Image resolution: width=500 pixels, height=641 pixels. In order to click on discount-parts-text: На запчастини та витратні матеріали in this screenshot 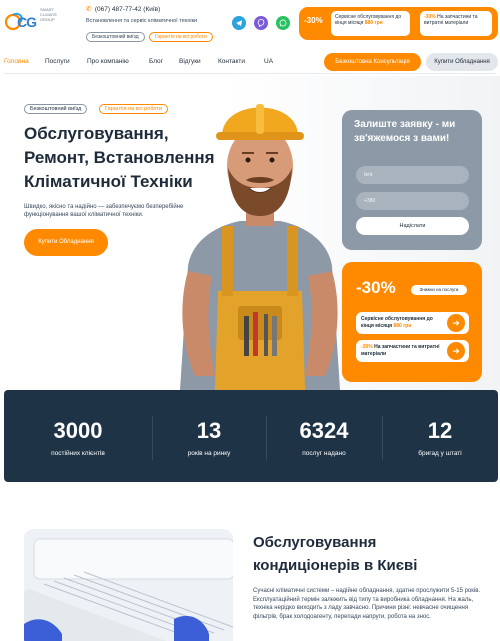, I will do `click(400, 350)`.